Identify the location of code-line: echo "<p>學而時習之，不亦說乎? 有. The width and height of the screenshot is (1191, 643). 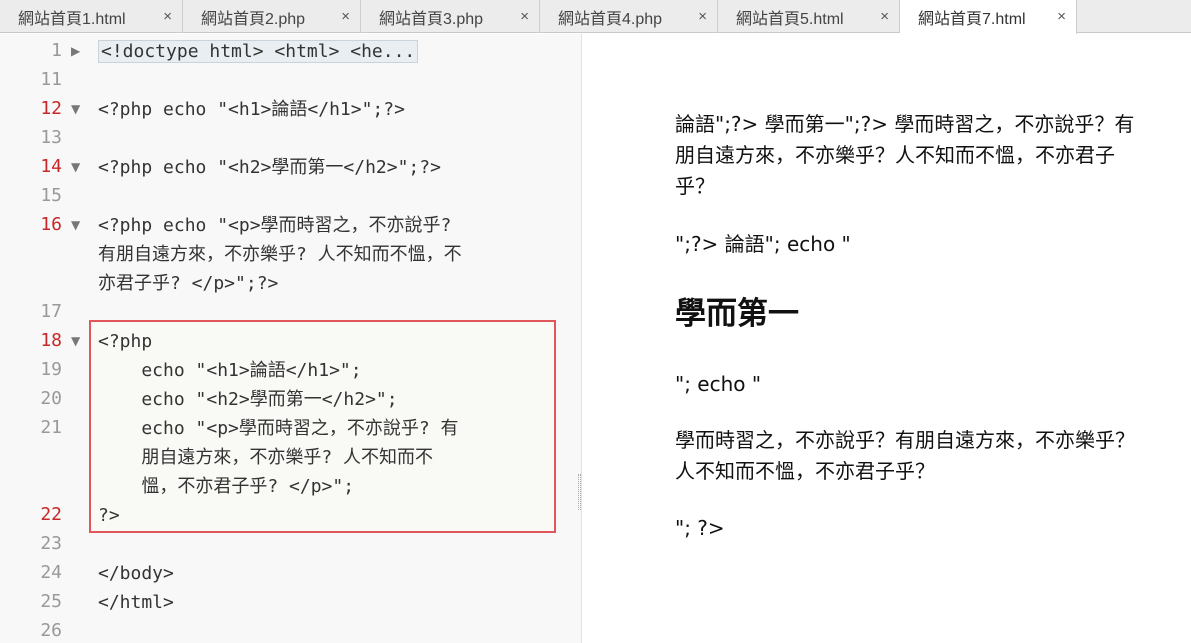
(278, 428).